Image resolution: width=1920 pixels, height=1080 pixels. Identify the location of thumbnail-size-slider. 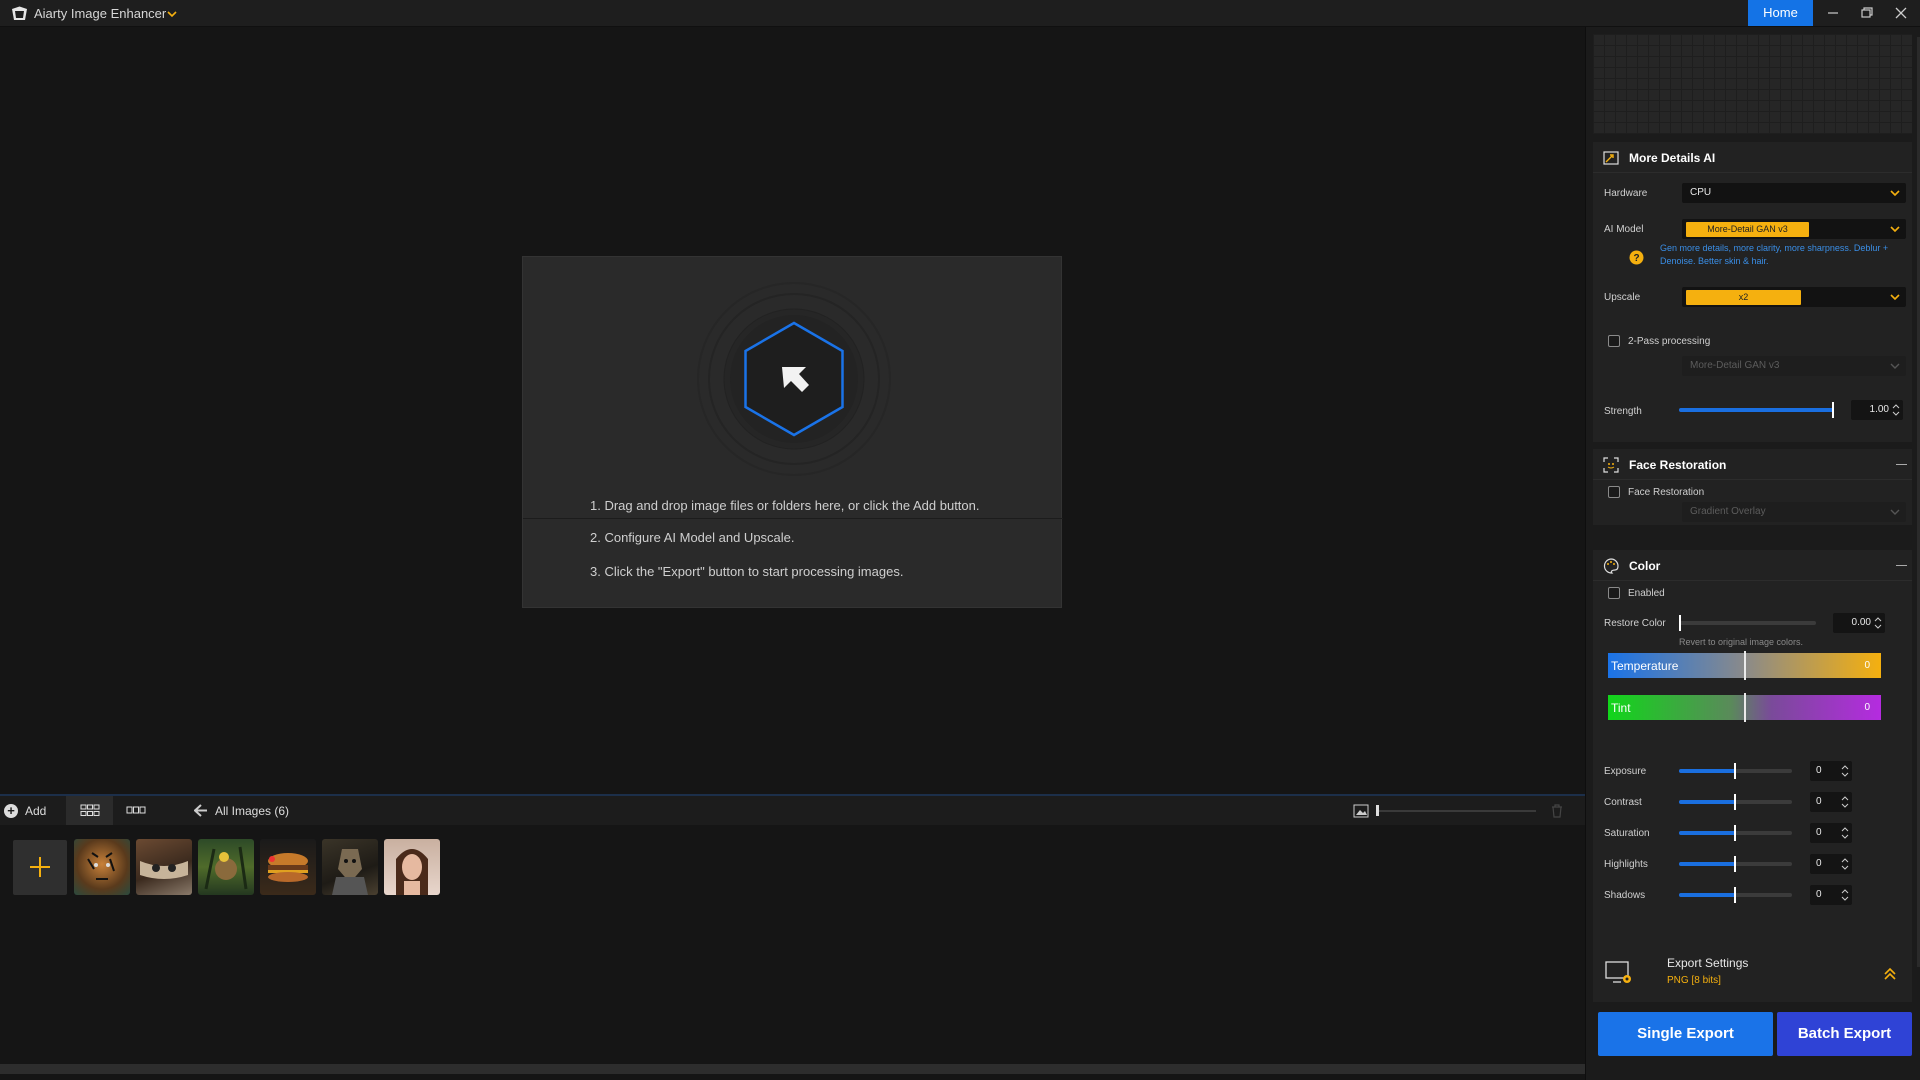
(1456, 811).